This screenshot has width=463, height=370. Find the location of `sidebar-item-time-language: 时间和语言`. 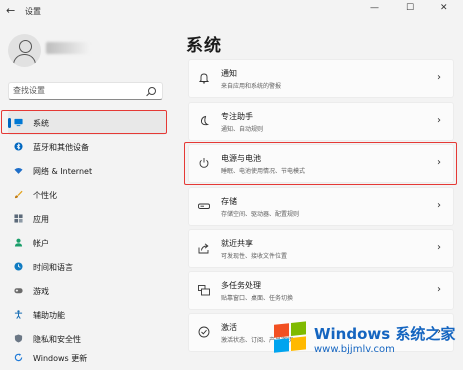

sidebar-item-time-language: 时间和语言 is located at coordinates (87, 267).